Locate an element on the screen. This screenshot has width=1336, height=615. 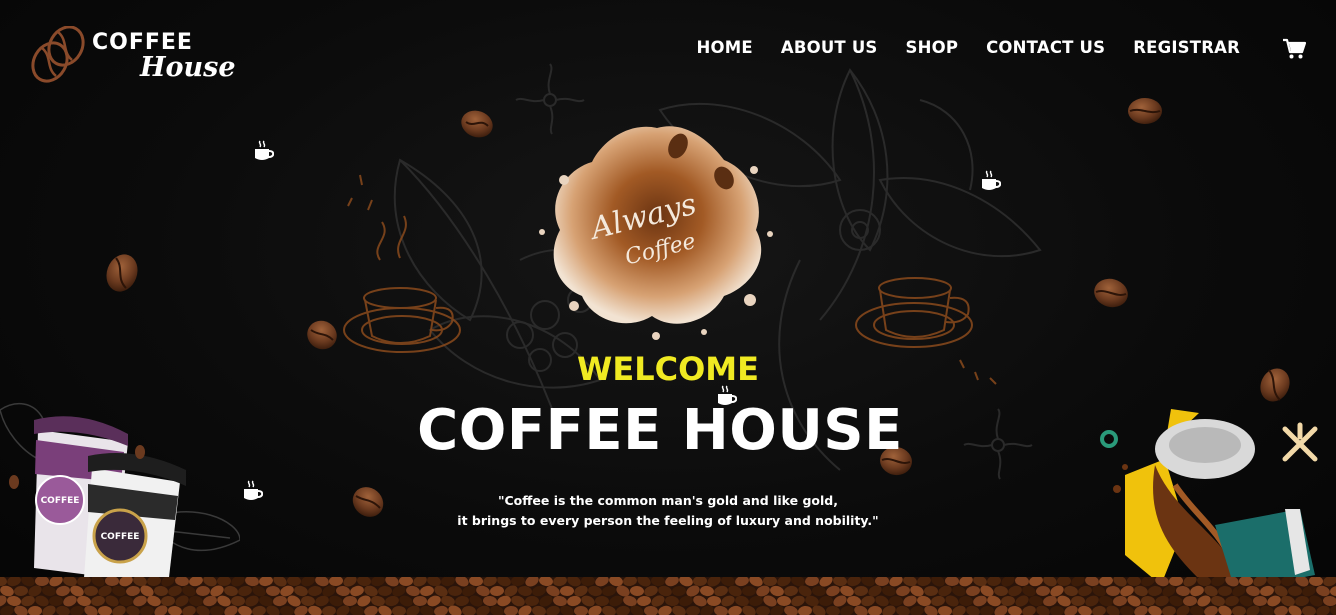
coffee-beans-icon is located at coordinates (58, 54).